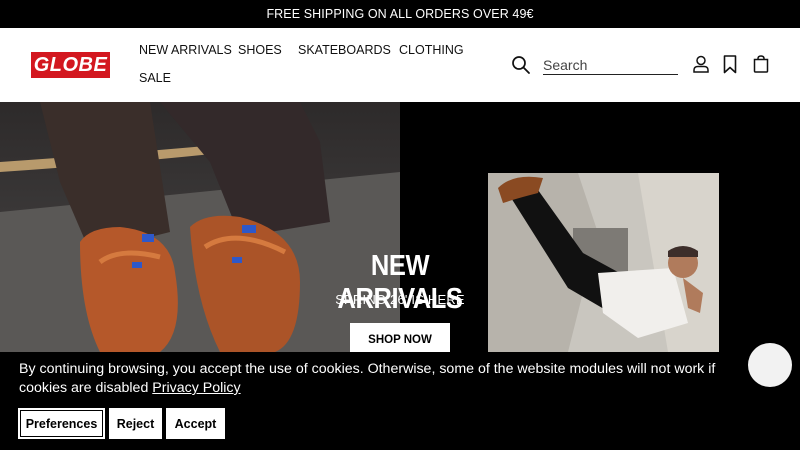 The height and width of the screenshot is (450, 800). I want to click on announcement-text: FREE SHIPPING ON ALL ORDERS OVER 49€, so click(400, 14).